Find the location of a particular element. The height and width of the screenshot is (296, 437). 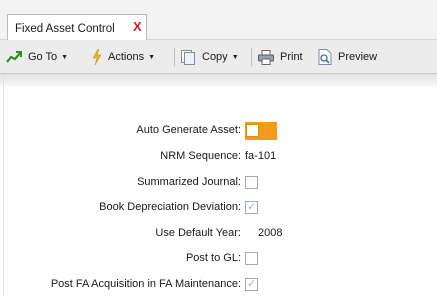

book-depreciation-checkbox: ✓ is located at coordinates (251, 207).